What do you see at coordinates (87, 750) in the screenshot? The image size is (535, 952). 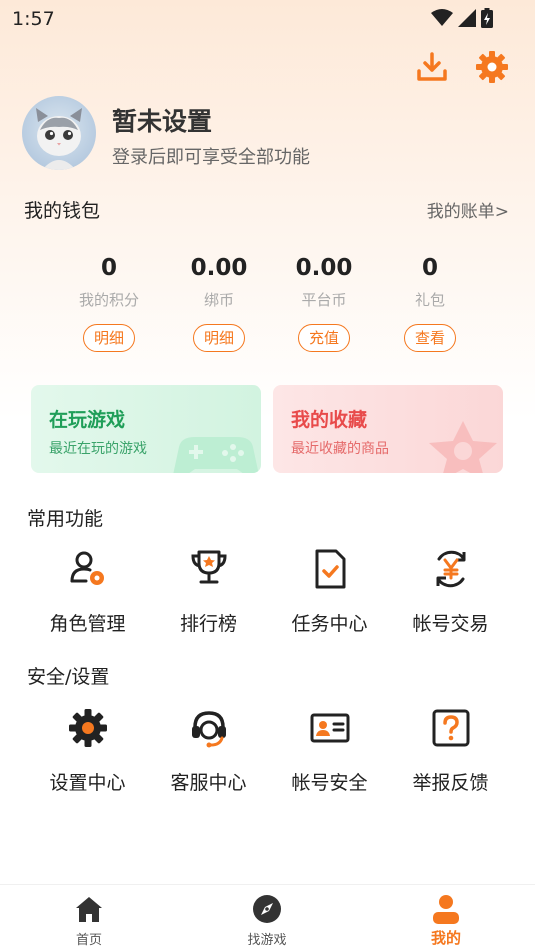 I see `settings-center-item: 设置中心` at bounding box center [87, 750].